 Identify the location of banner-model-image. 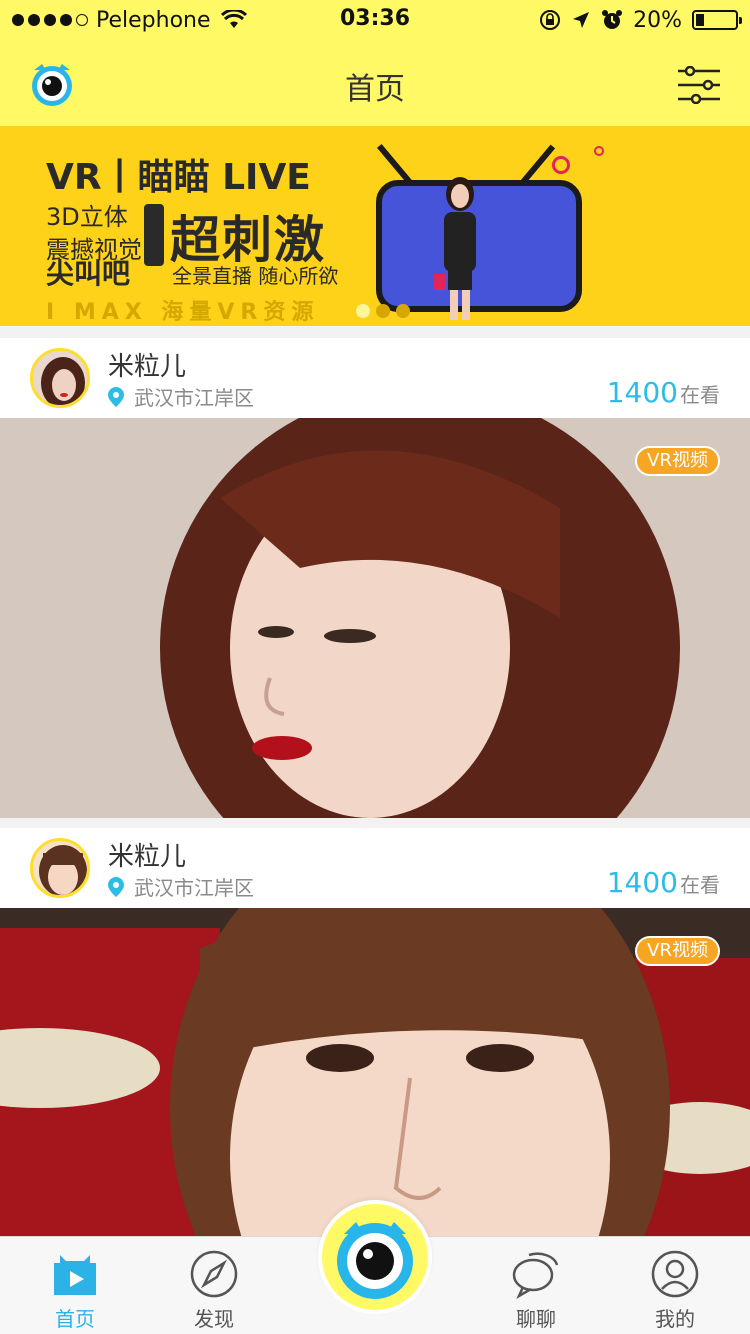
(455, 248).